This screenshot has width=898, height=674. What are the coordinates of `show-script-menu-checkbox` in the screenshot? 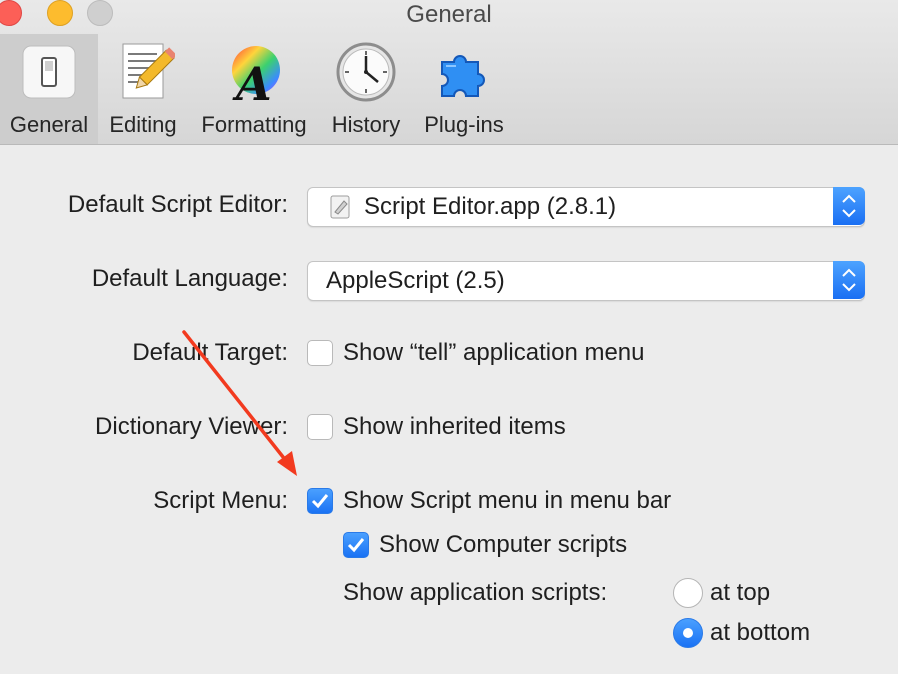 It's located at (320, 501).